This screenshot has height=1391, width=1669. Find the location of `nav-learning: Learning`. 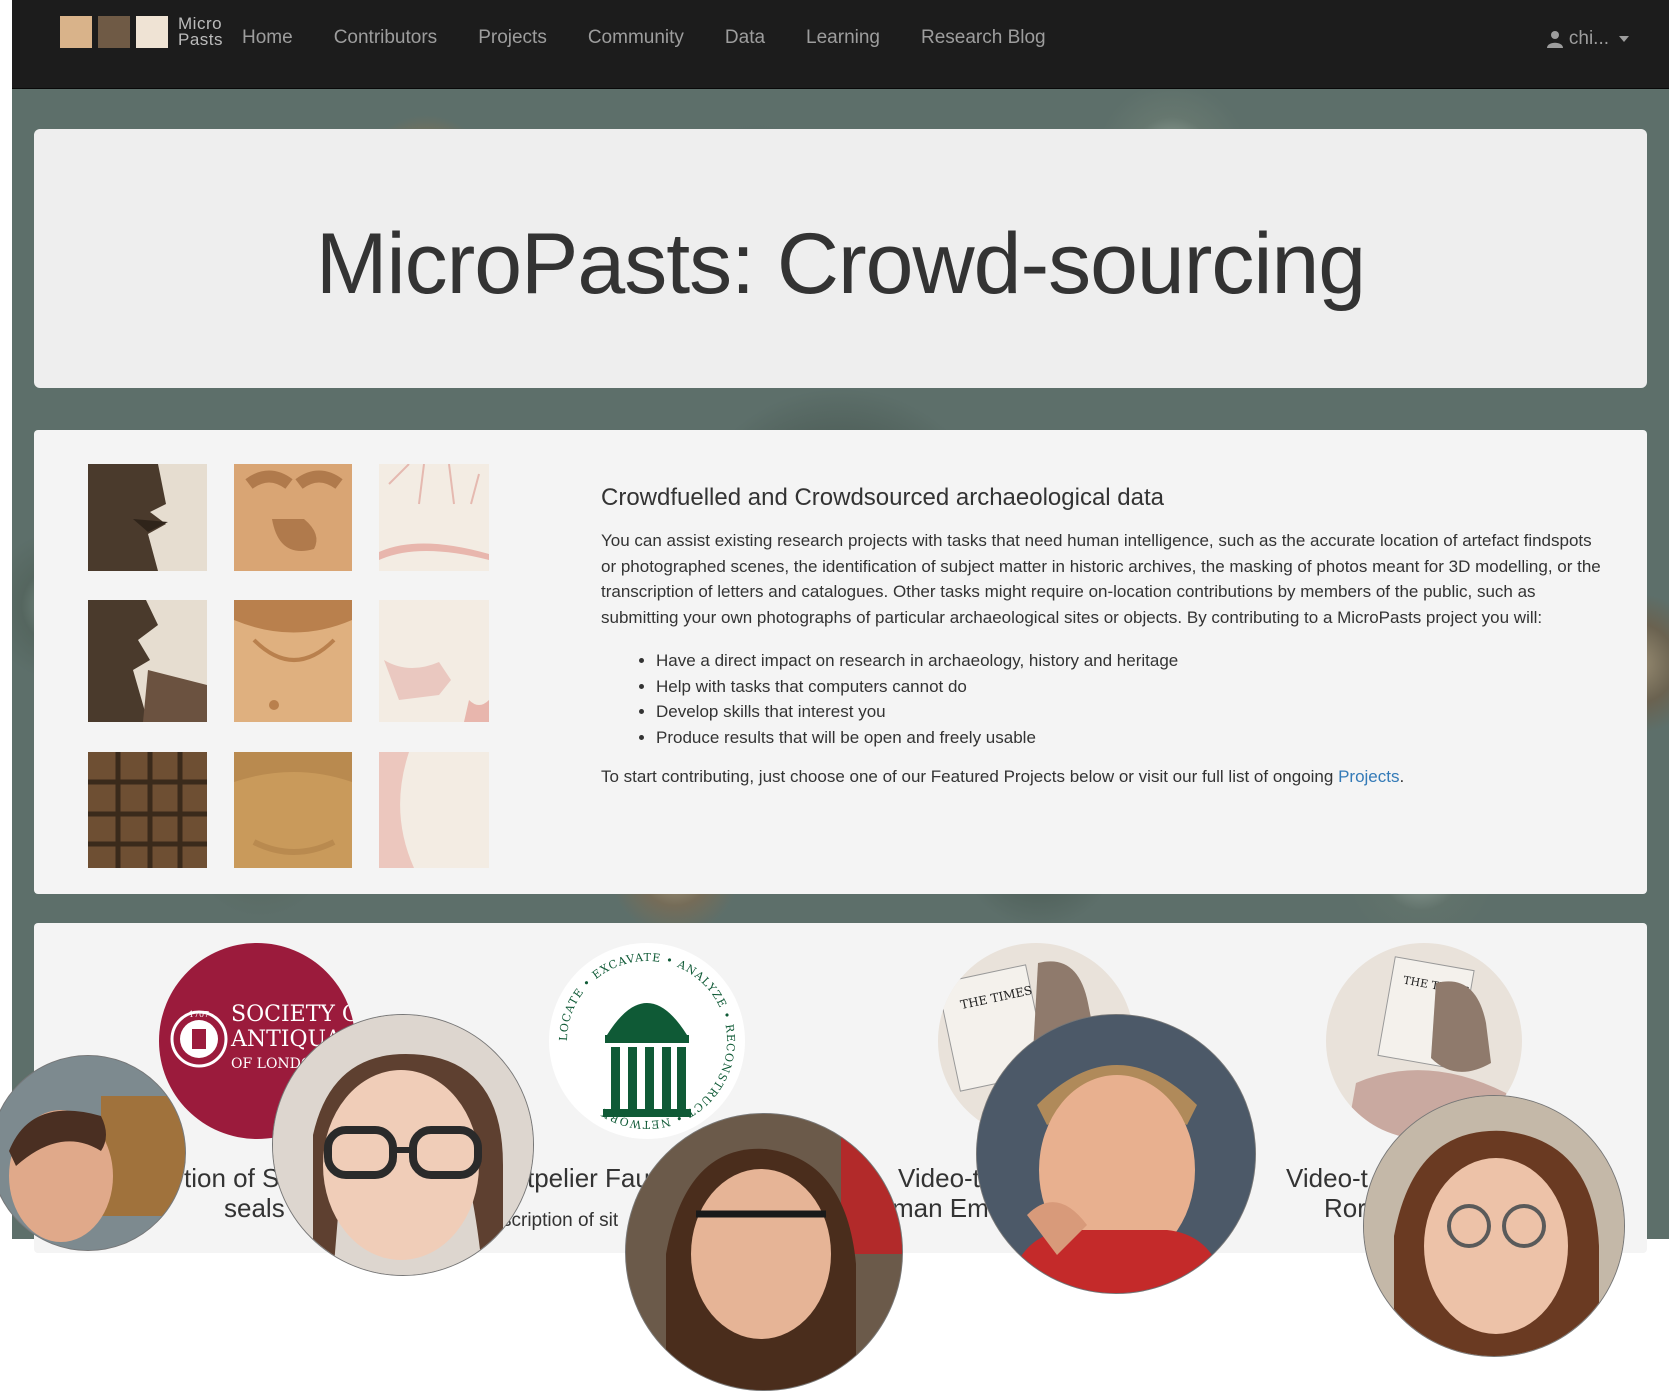

nav-learning: Learning is located at coordinates (843, 38).